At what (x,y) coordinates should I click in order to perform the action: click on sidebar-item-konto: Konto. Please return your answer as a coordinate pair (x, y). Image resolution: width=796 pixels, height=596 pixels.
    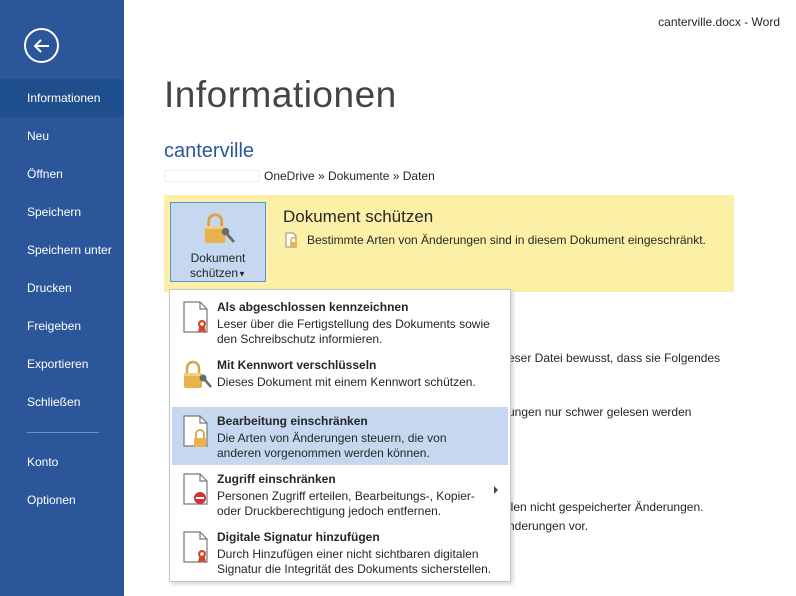
    Looking at the image, I should click on (62, 462).